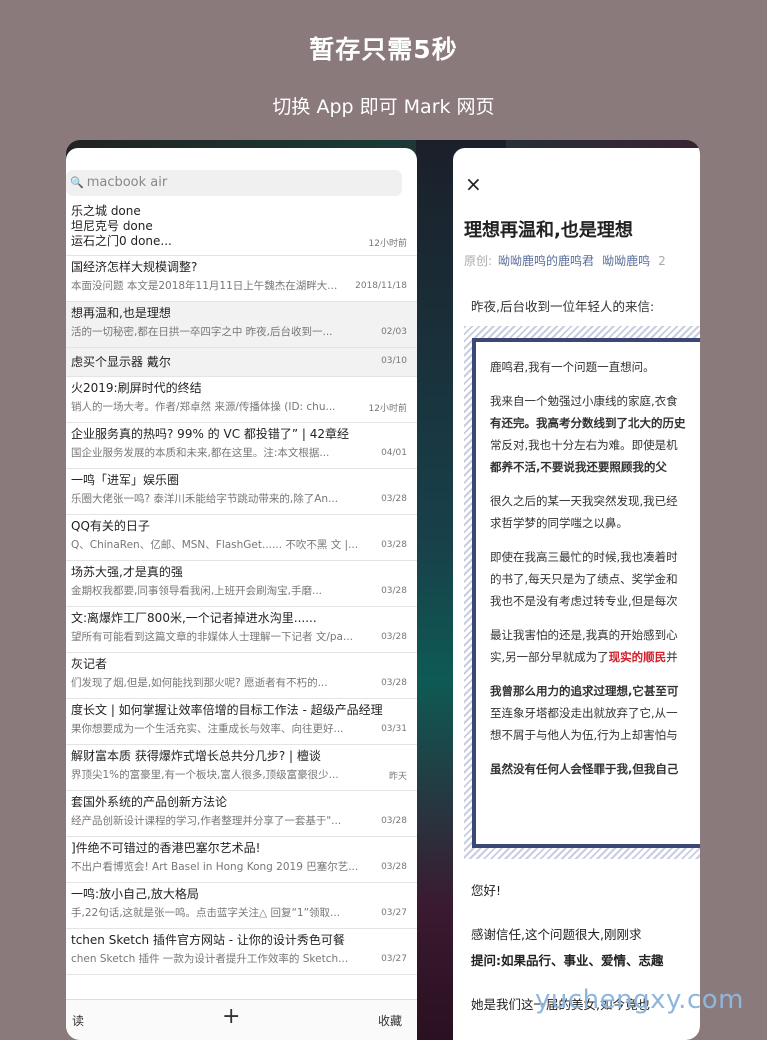  Describe the element at coordinates (241, 1019) in the screenshot. I see `bottom-toolbar: 读 + 收藏` at that location.